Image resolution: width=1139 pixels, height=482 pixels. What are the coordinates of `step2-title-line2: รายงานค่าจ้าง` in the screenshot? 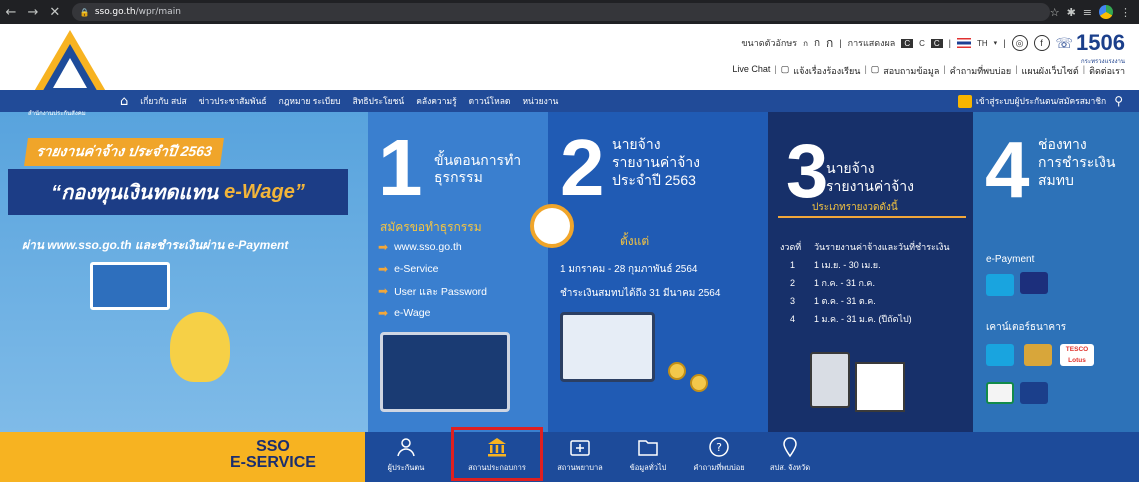 It's located at (656, 162).